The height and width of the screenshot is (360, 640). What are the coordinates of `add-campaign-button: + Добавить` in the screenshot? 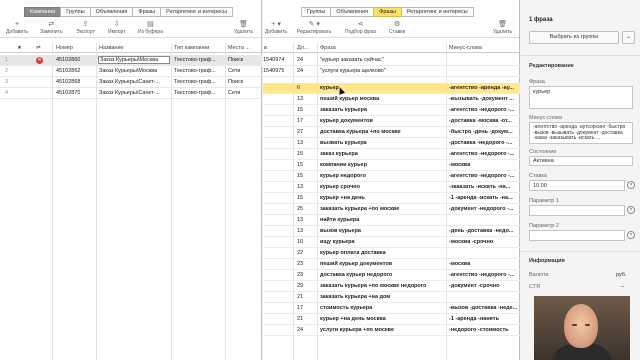 It's located at (17, 28).